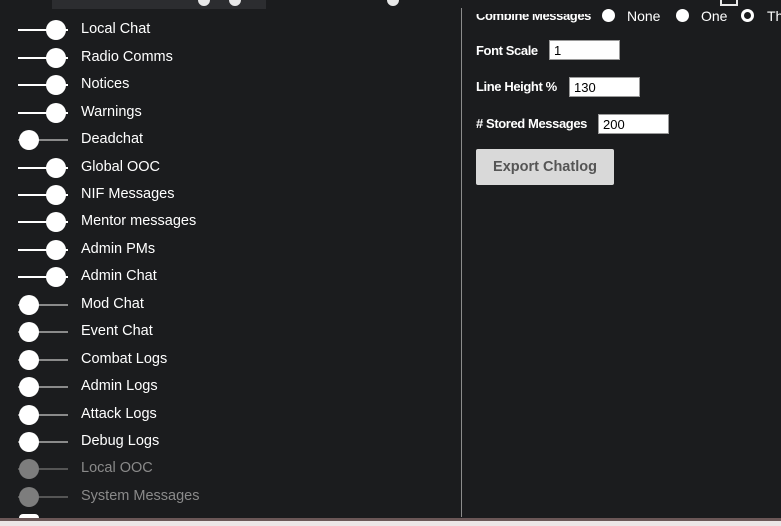 Image resolution: width=781 pixels, height=526 pixels. Describe the element at coordinates (124, 359) in the screenshot. I see `toggle-label: Combat Logs` at that location.